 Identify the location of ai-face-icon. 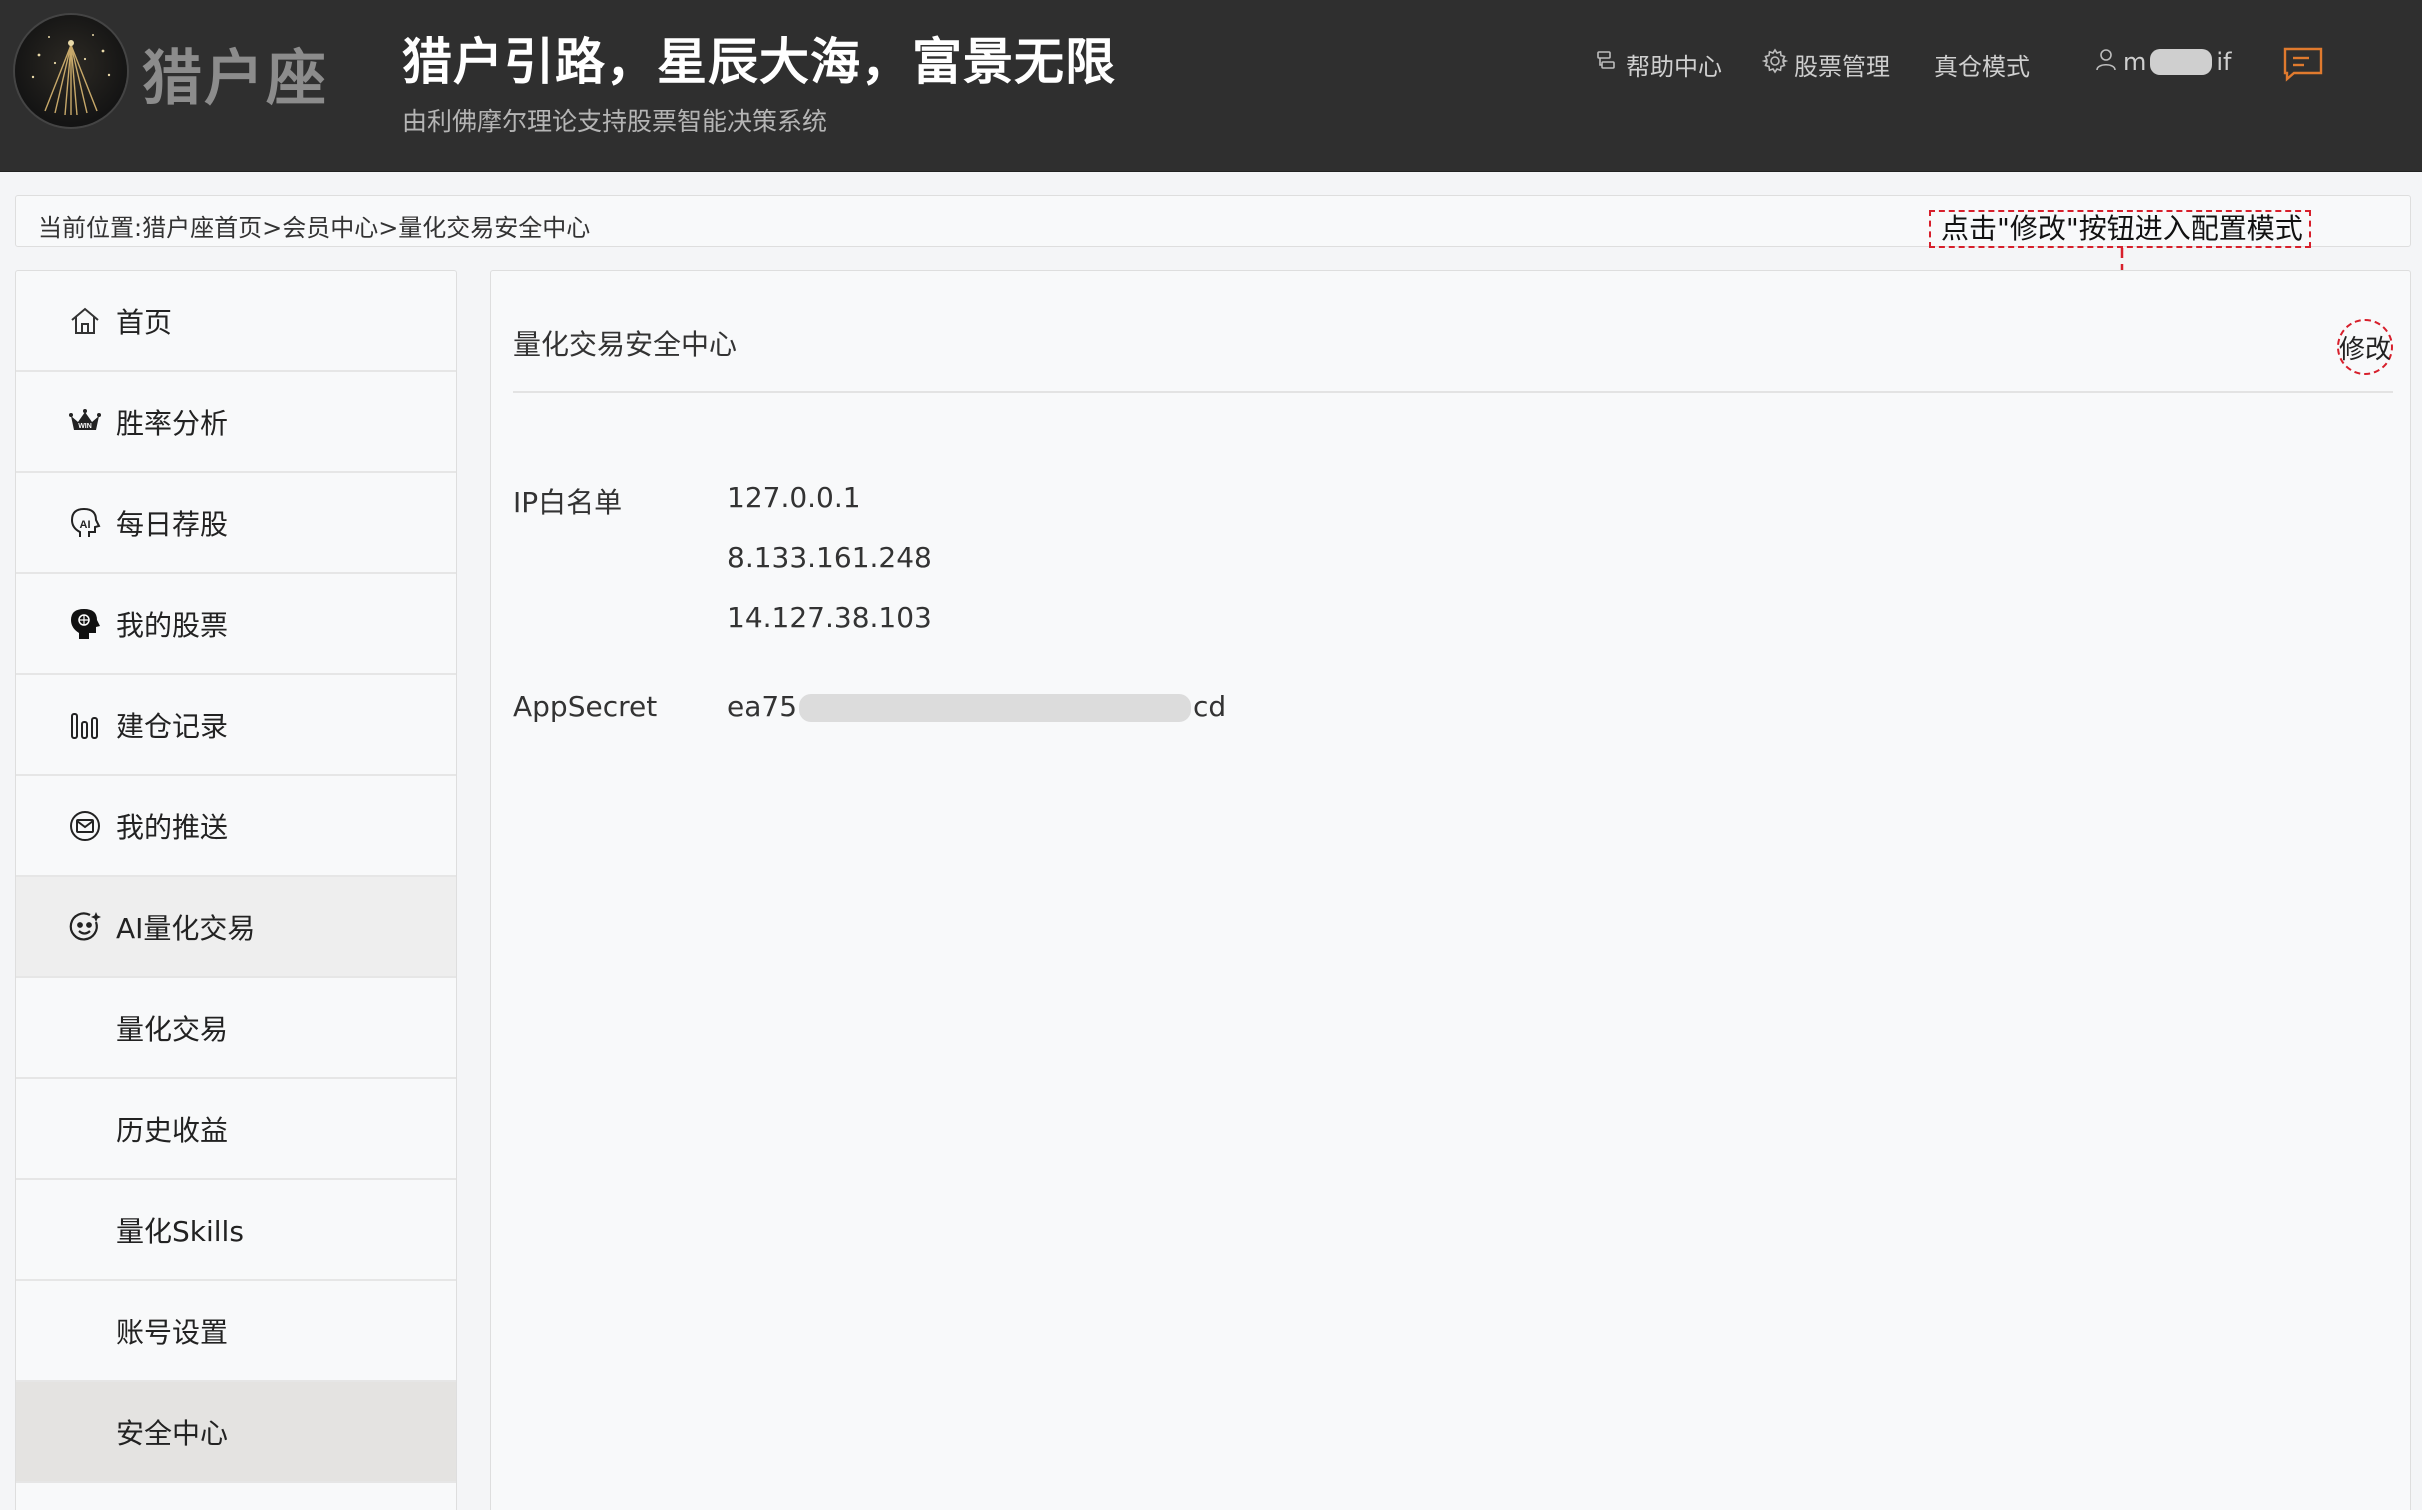
(85, 927).